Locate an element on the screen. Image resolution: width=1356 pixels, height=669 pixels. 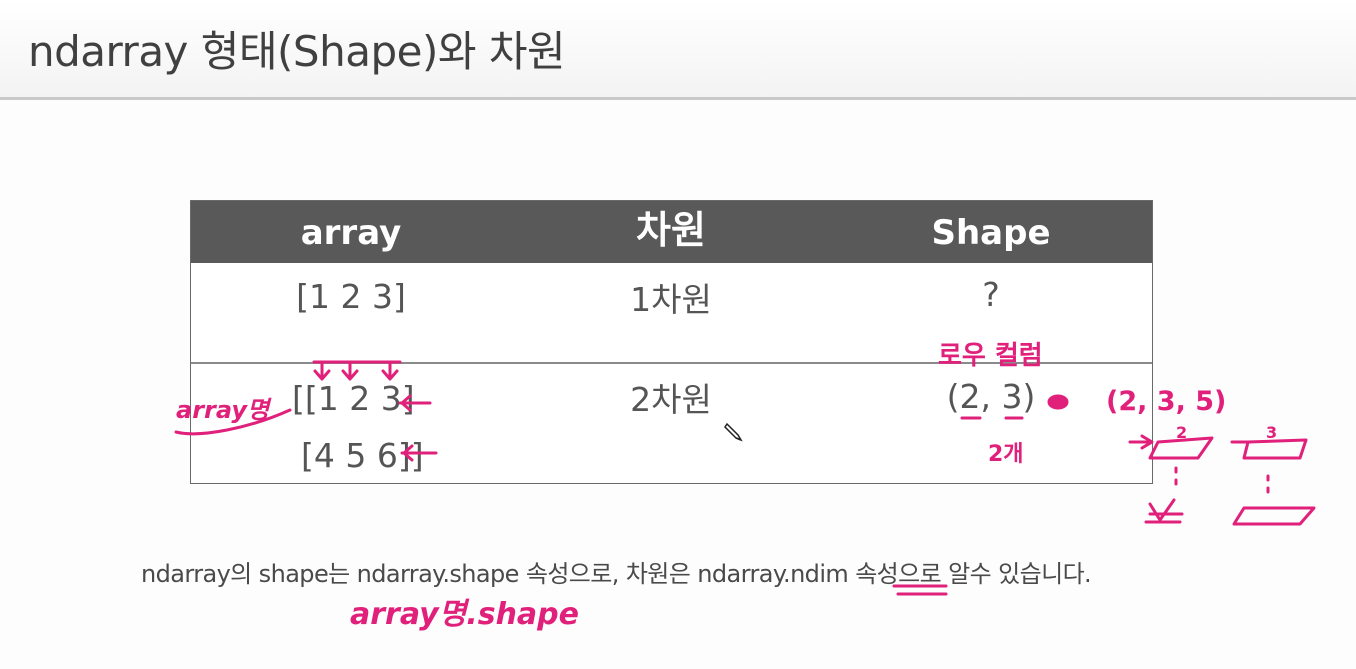
shape-3d-num-3: 3 is located at coordinates (1271, 432).